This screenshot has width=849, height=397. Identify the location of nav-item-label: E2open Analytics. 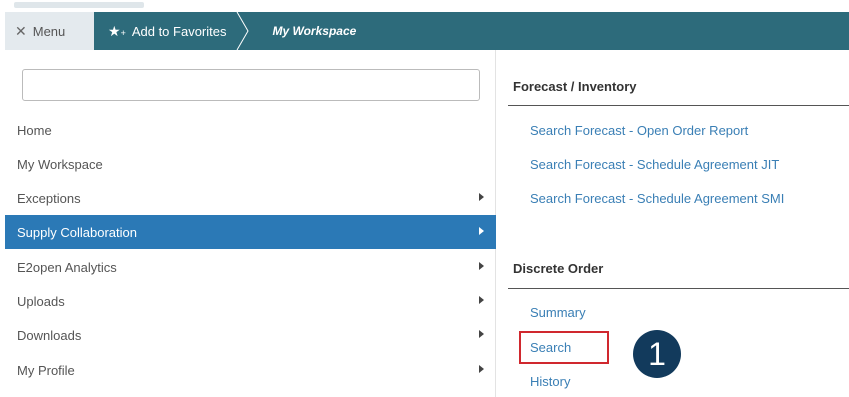
(67, 267).